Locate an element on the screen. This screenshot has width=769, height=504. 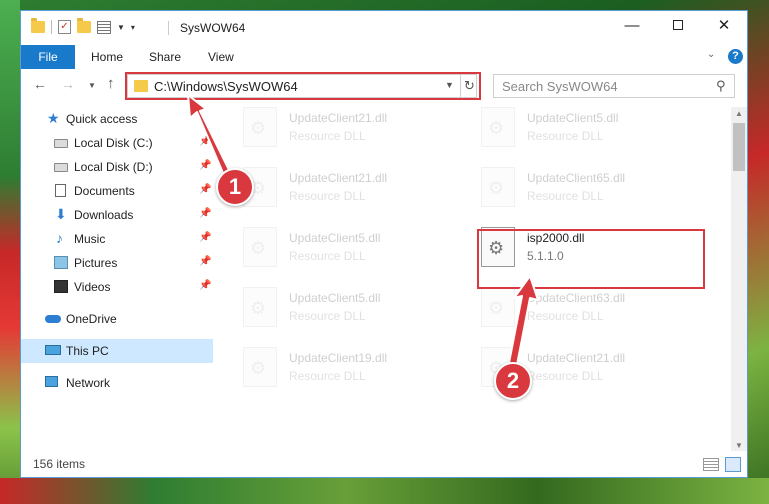
step-marker-2: 2 is located at coordinates (513, 381).